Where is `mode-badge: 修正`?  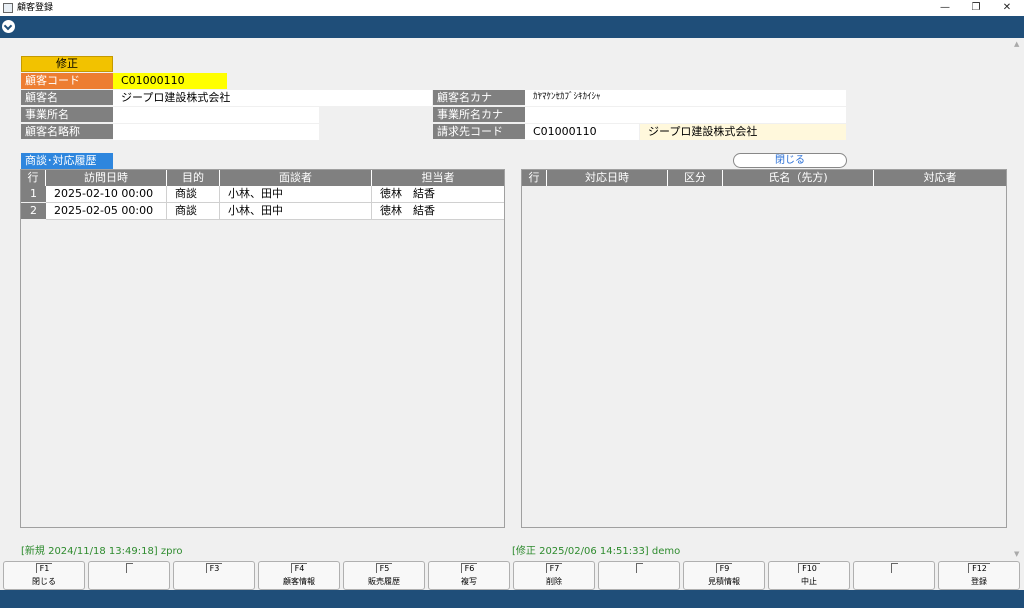
mode-badge: 修正 is located at coordinates (67, 64).